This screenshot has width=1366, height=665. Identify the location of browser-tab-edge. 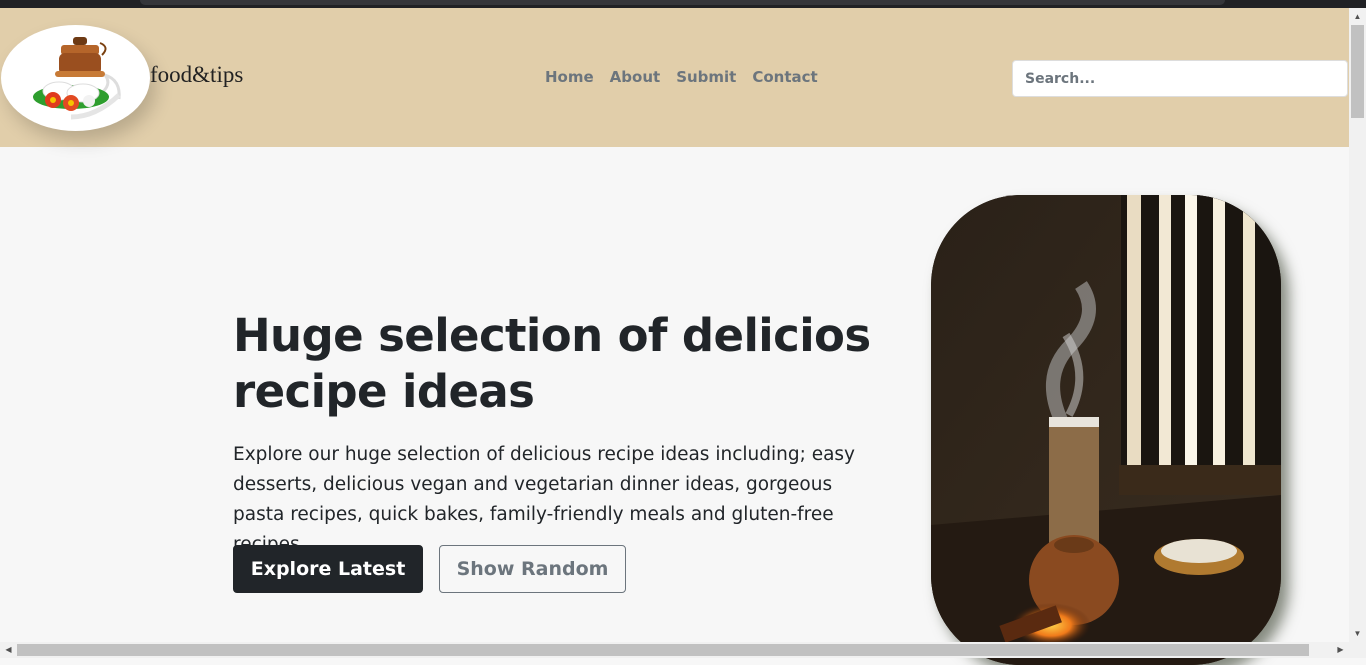
(682, 2).